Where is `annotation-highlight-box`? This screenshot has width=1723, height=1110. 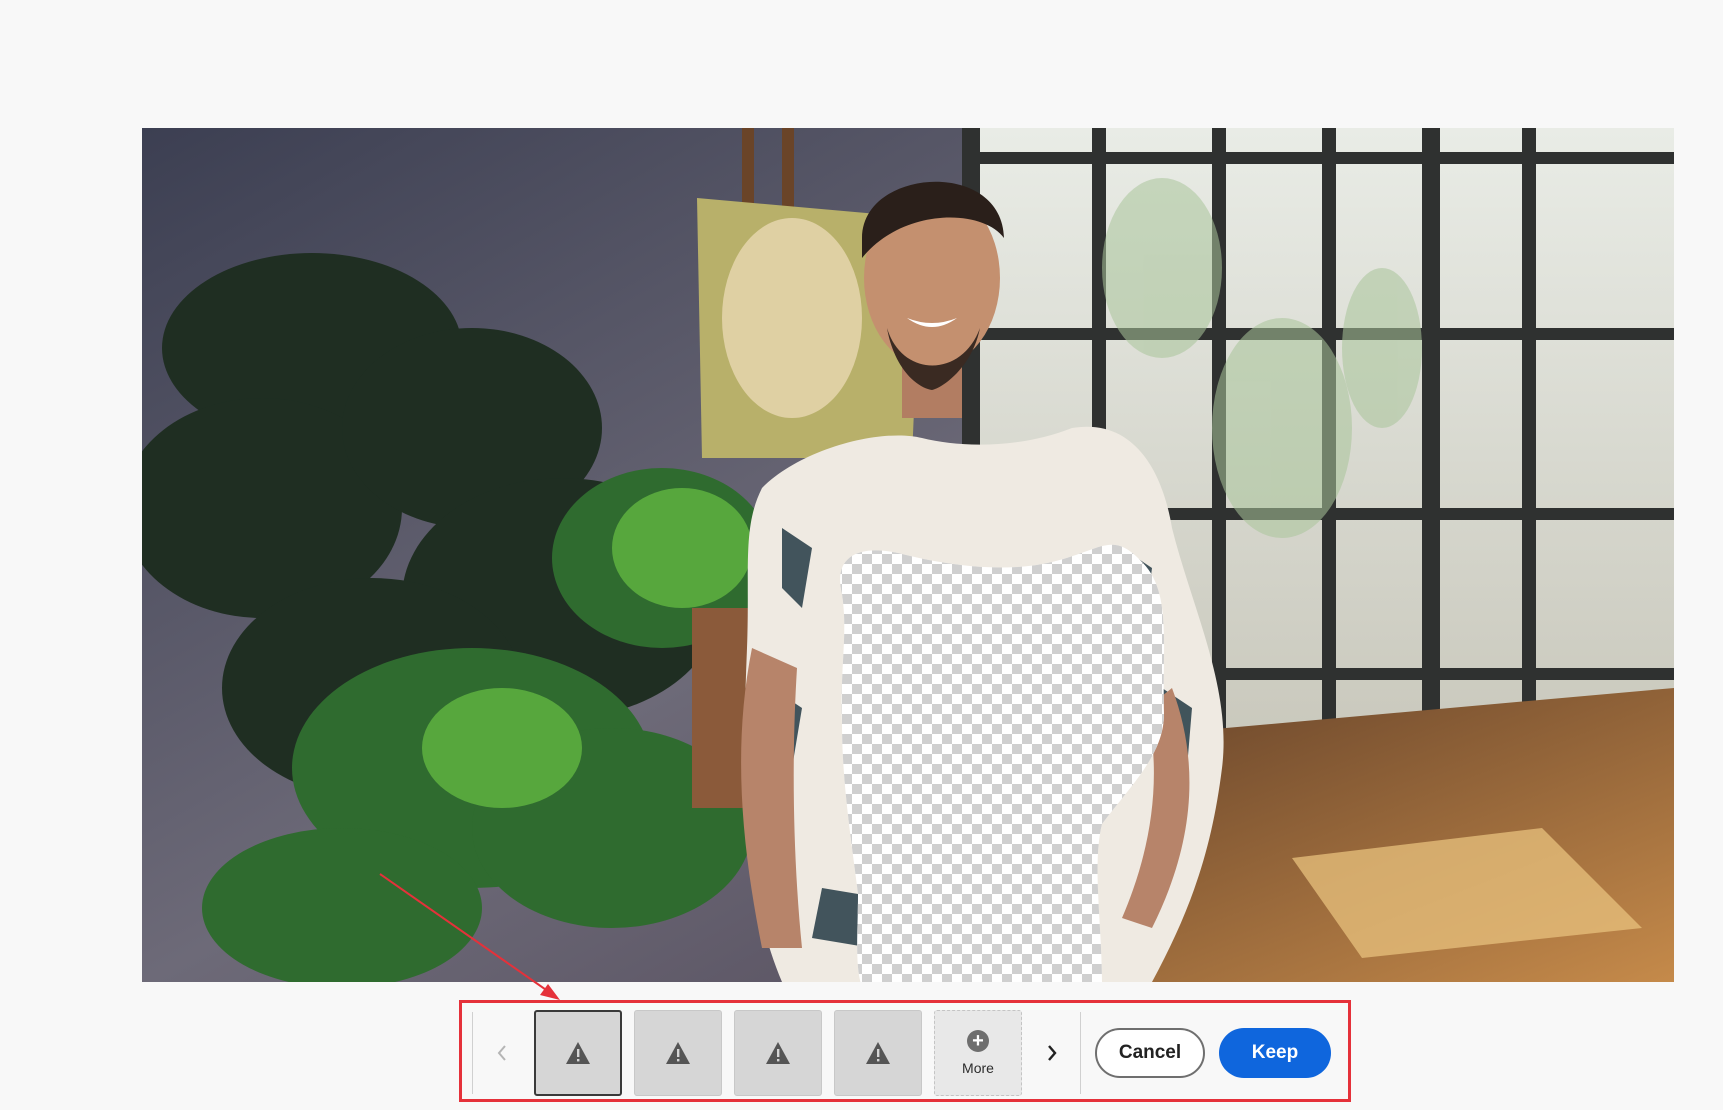
annotation-highlight-box is located at coordinates (905, 1051).